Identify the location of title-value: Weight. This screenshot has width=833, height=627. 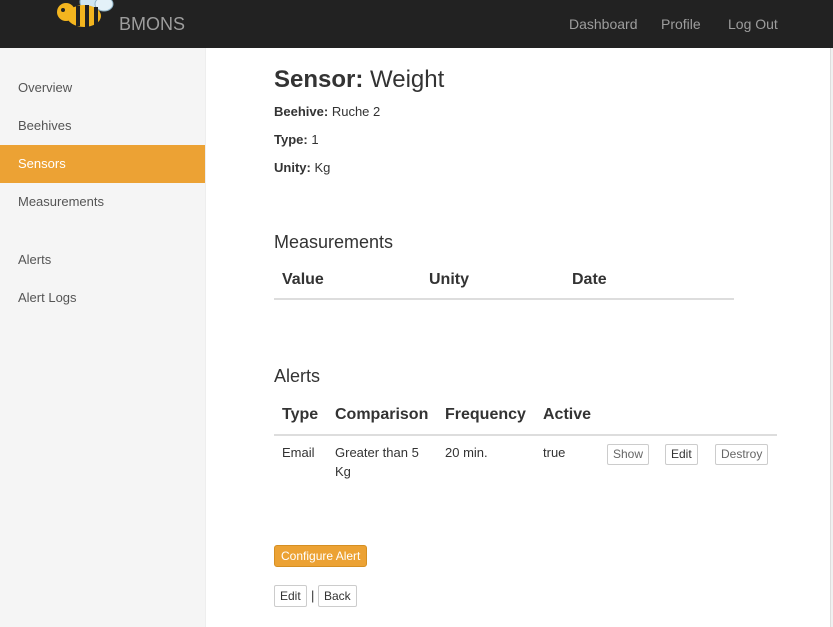
(407, 79).